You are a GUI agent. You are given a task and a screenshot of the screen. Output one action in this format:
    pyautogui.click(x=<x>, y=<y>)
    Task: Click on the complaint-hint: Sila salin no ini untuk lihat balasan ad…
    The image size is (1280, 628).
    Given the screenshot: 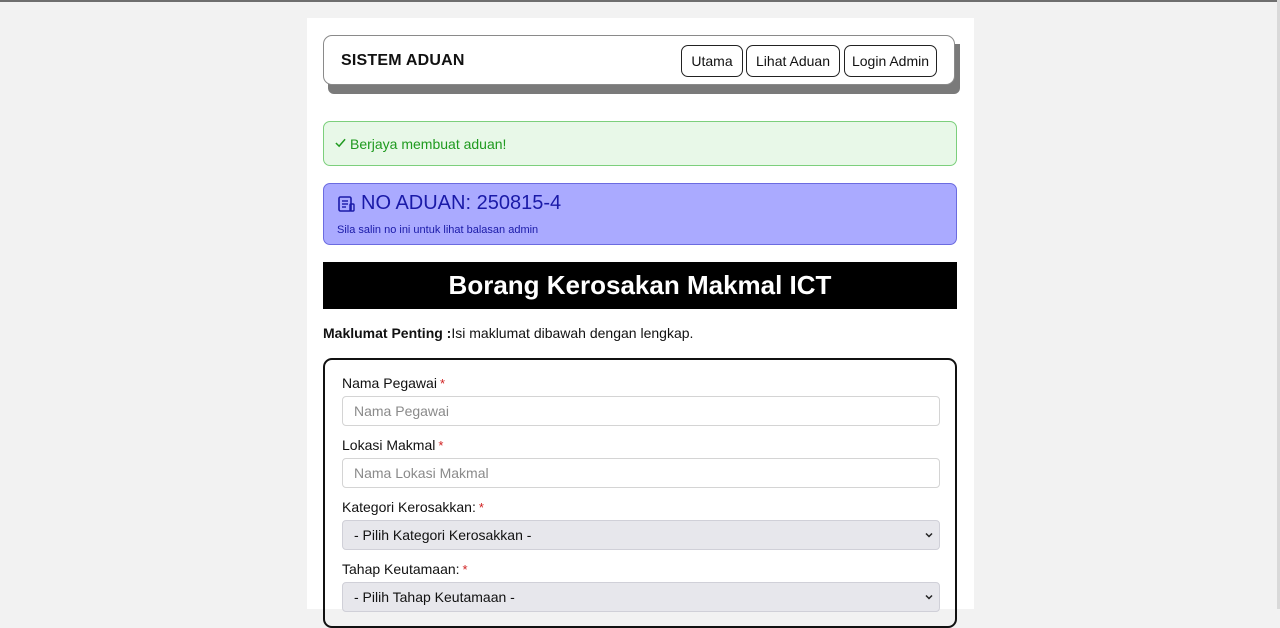 What is the action you would take?
    pyautogui.click(x=438, y=230)
    